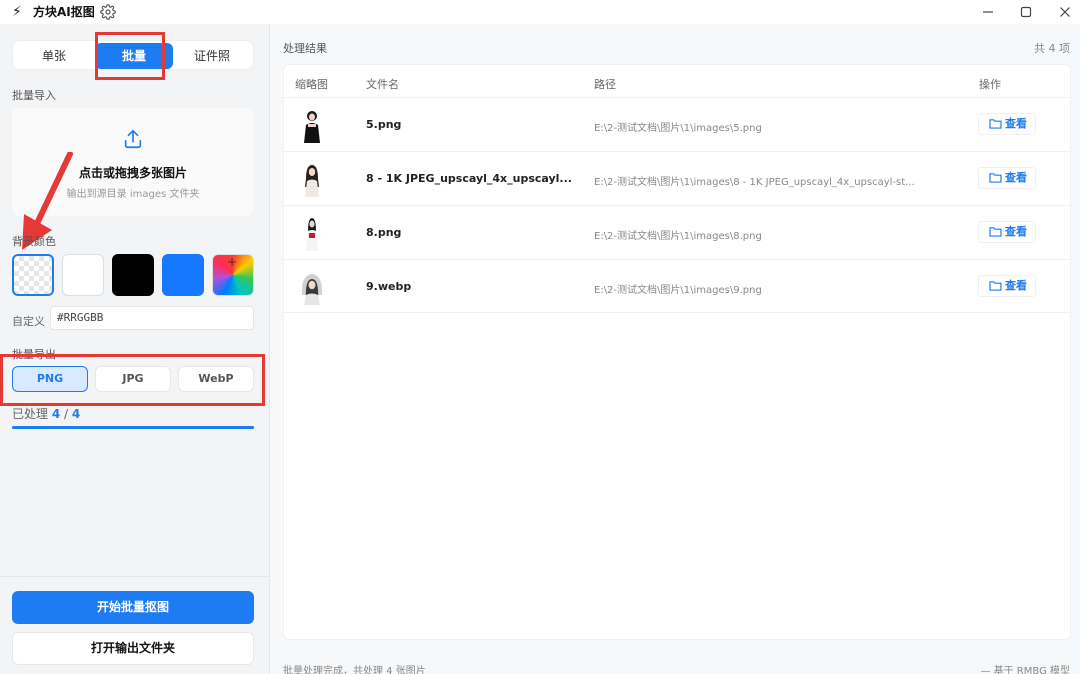 The height and width of the screenshot is (674, 1080). What do you see at coordinates (108, 12) in the screenshot?
I see `gear-icon` at bounding box center [108, 12].